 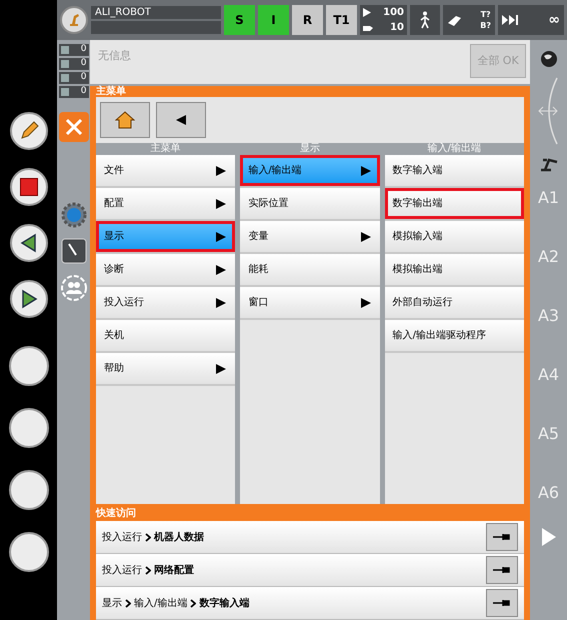 I want to click on menu-item: 实际位置, so click(x=310, y=204).